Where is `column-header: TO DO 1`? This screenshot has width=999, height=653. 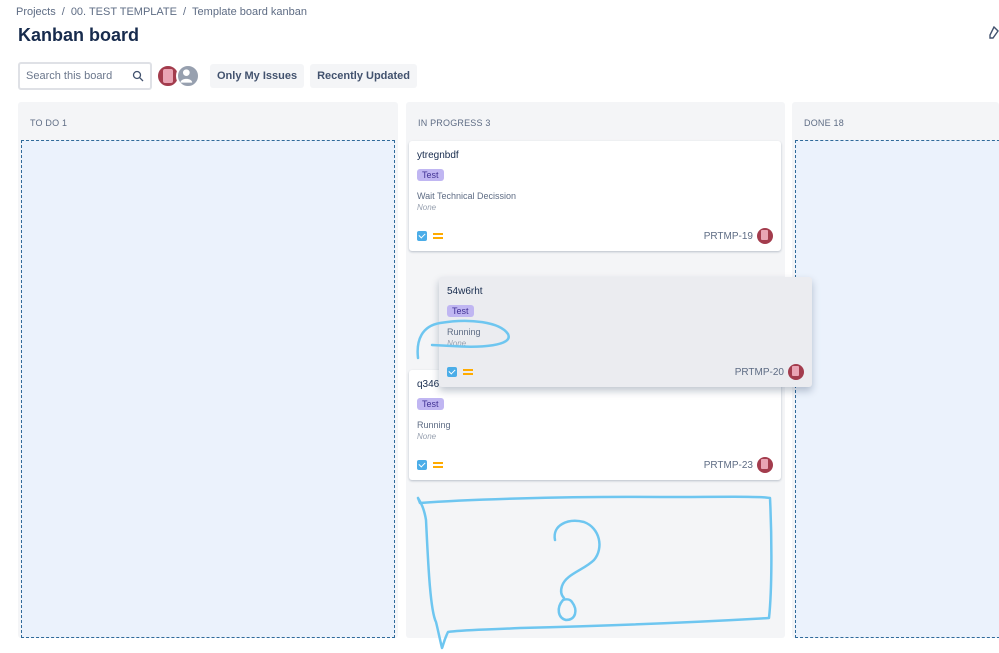
column-header: TO DO 1 is located at coordinates (49, 123).